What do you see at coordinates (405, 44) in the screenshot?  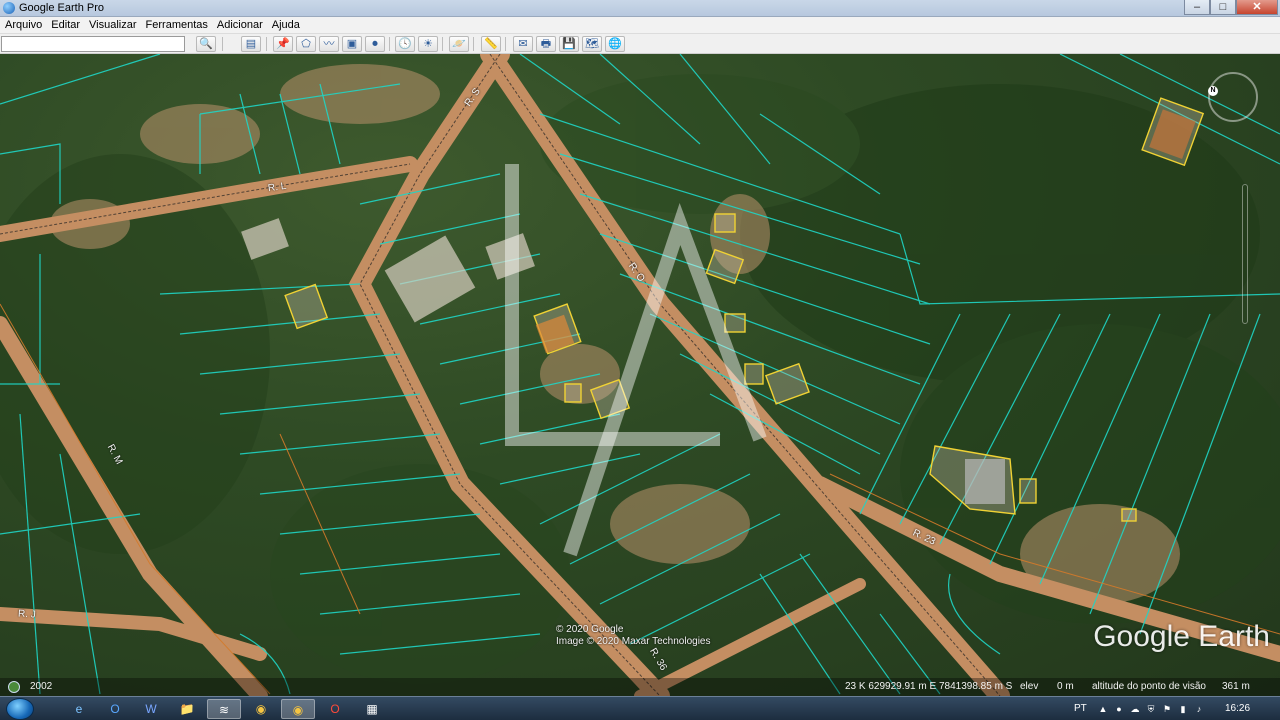 I see `historical-imagery-icon: 🕓` at bounding box center [405, 44].